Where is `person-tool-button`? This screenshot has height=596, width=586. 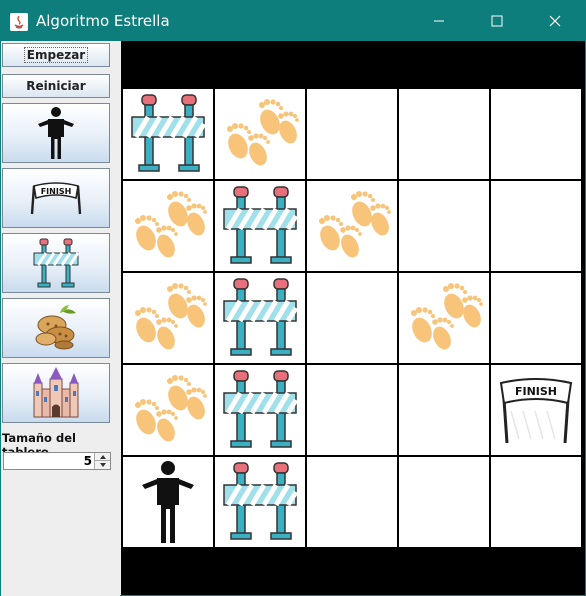
person-tool-button is located at coordinates (56, 133).